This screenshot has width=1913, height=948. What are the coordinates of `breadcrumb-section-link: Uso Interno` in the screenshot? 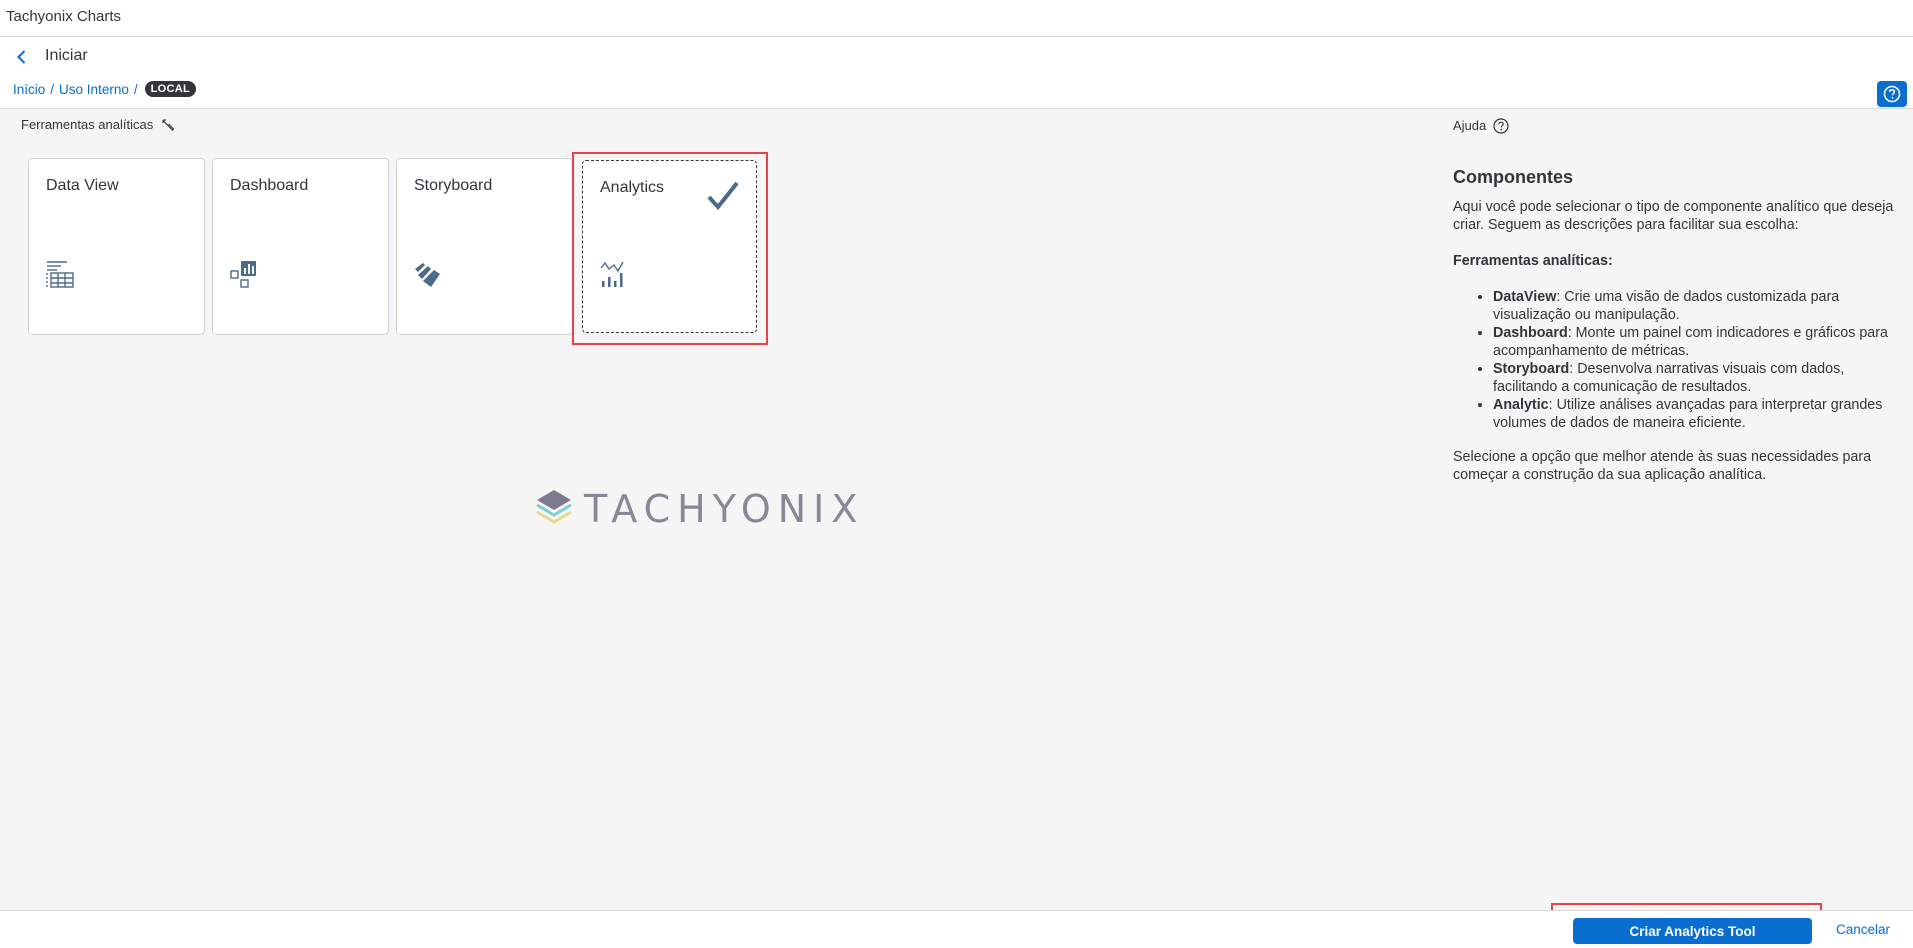 It's located at (94, 89).